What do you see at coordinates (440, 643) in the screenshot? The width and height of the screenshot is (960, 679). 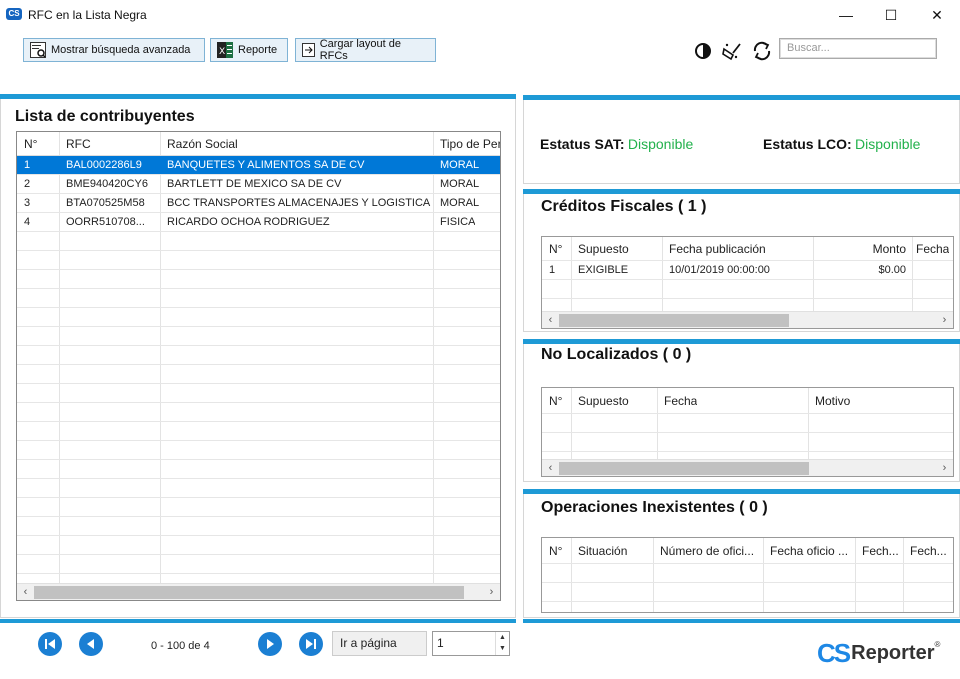 I see `page-number-value: 1` at bounding box center [440, 643].